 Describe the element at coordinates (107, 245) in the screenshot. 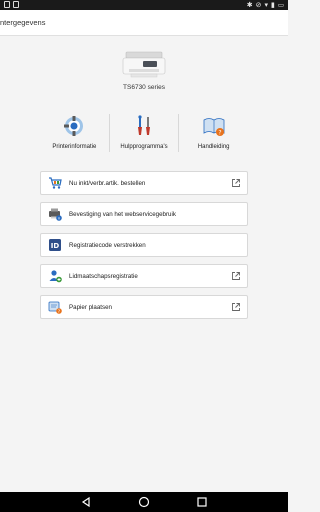

I see `registration-code-label: Registratiecode verstrekken` at that location.